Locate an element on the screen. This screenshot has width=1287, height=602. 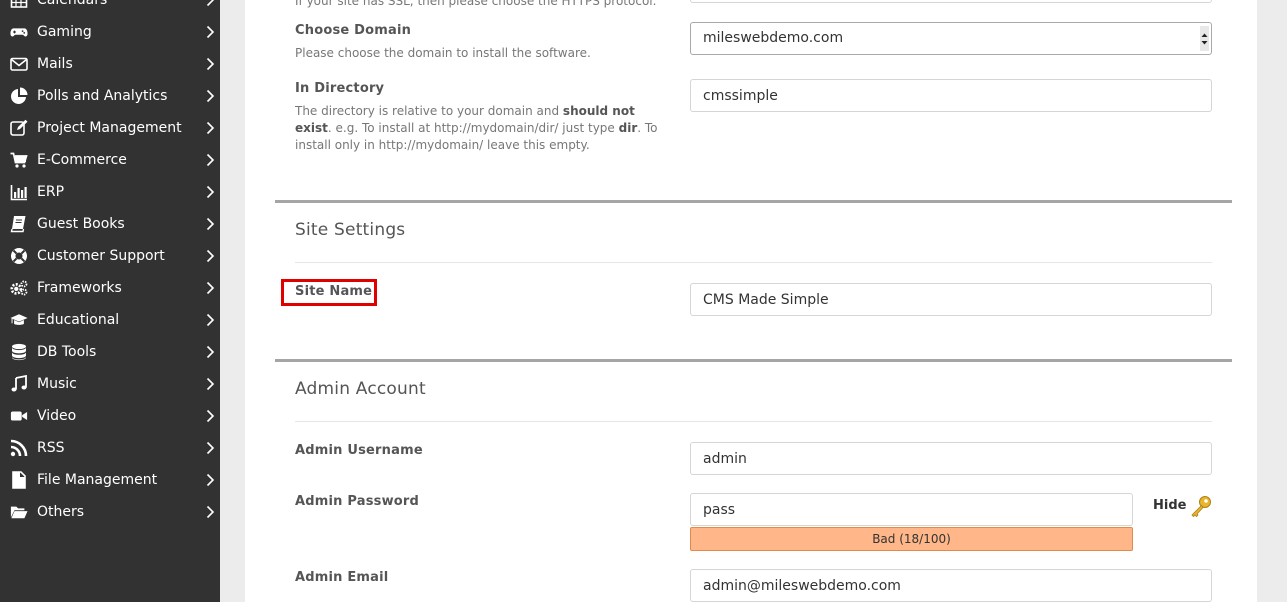
admin-password-label: Admin Password is located at coordinates (357, 501).